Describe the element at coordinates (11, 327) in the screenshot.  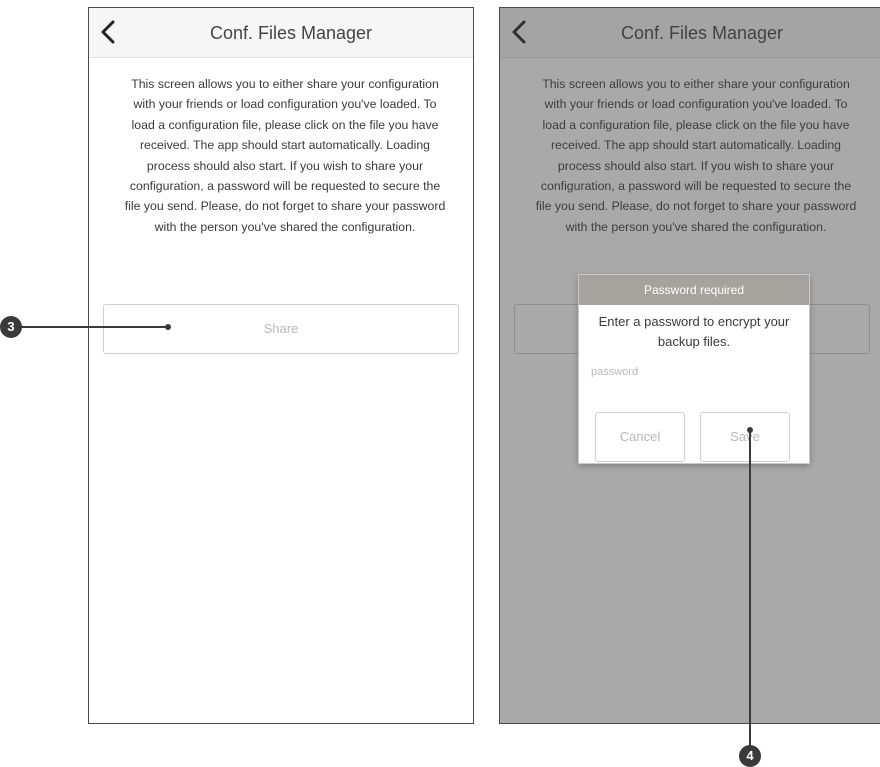
I see `callout-badge-3: 3` at that location.